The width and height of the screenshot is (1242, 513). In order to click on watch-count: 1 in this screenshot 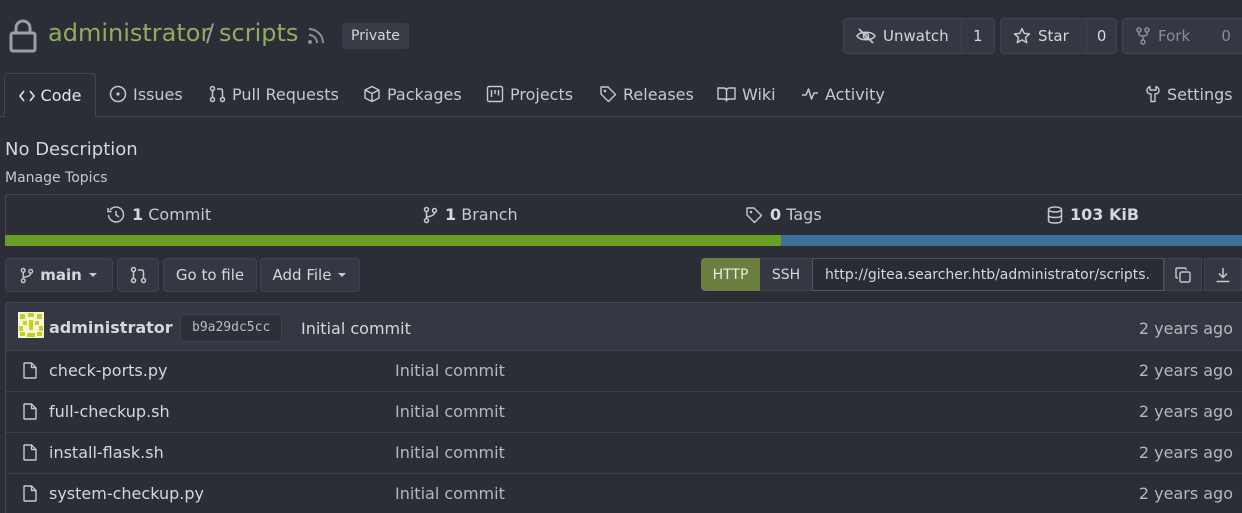, I will do `click(977, 36)`.